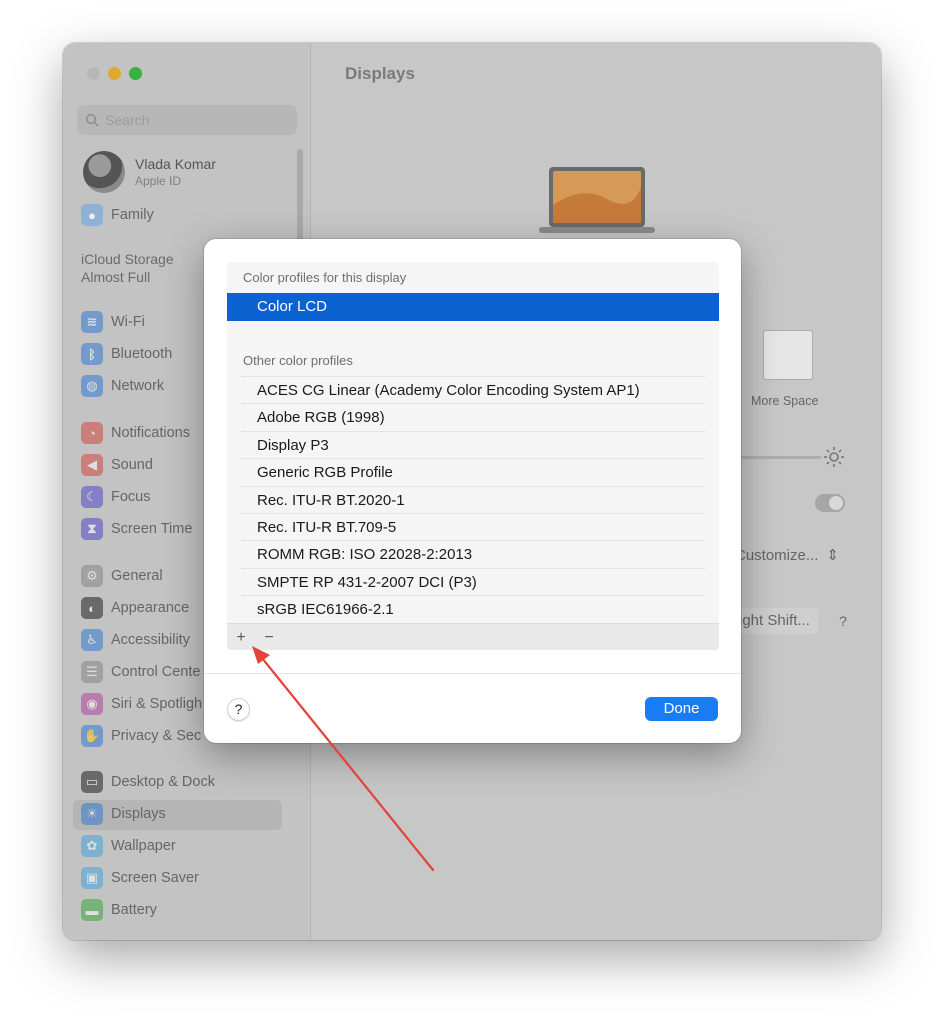  What do you see at coordinates (481, 527) in the screenshot?
I see `profile-row: Rec. ITU-R BT.709-5` at bounding box center [481, 527].